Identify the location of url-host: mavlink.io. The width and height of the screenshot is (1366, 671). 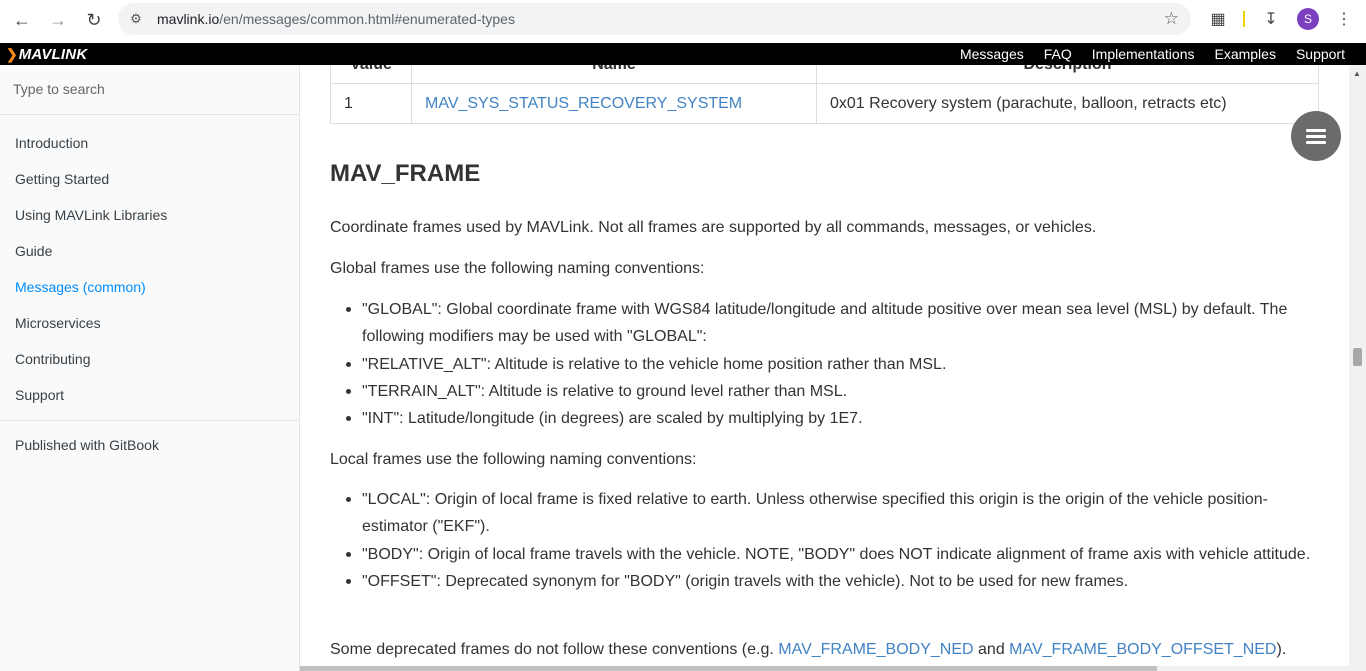
(188, 19).